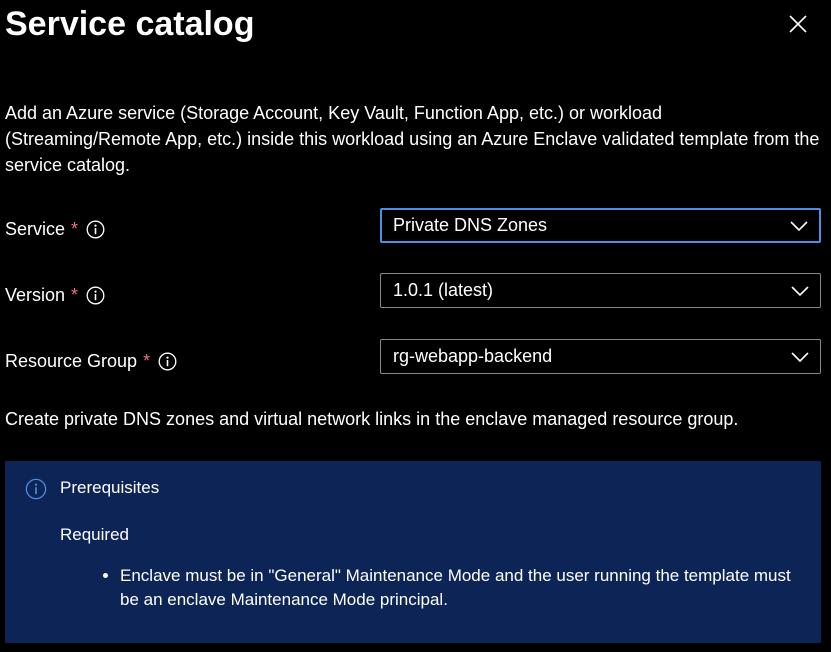  I want to click on version-label-group: Version *, so click(55, 295).